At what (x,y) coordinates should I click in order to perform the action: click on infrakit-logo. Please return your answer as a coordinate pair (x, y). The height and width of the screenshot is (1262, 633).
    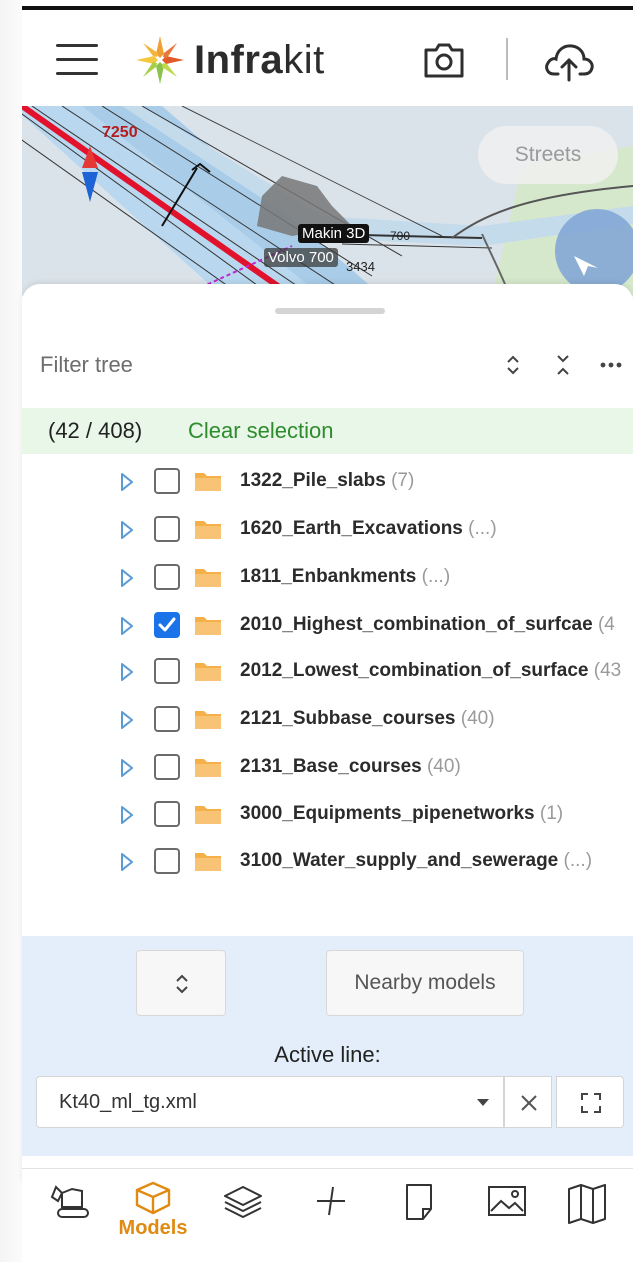
    Looking at the image, I should click on (160, 60).